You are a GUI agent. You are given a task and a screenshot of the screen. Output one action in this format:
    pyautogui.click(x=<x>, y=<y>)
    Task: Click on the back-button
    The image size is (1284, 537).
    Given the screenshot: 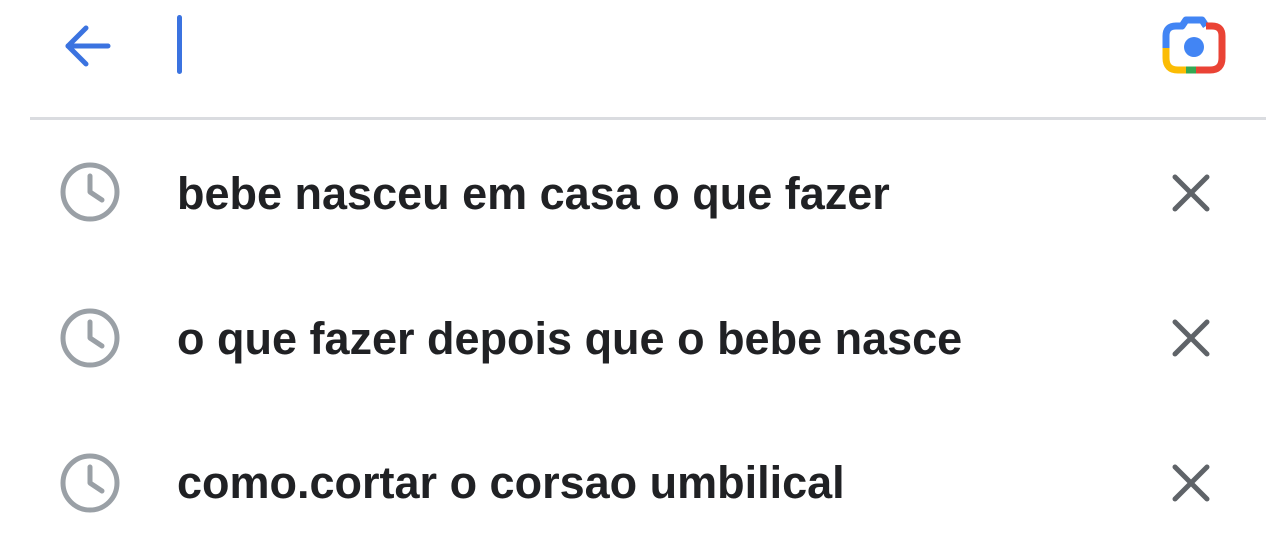 What is the action you would take?
    pyautogui.click(x=87, y=46)
    